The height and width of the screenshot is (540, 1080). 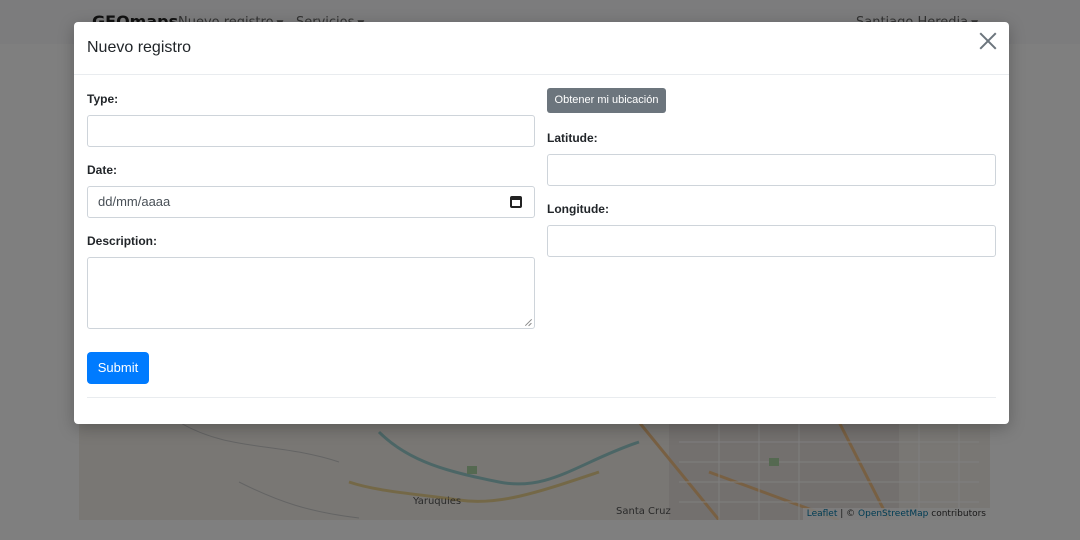 I want to click on latitude-label: Latitude:, so click(x=572, y=138).